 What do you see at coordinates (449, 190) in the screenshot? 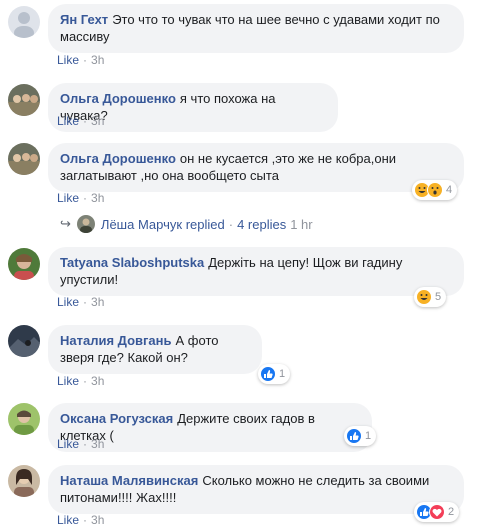
I see `reaction-count: 4` at bounding box center [449, 190].